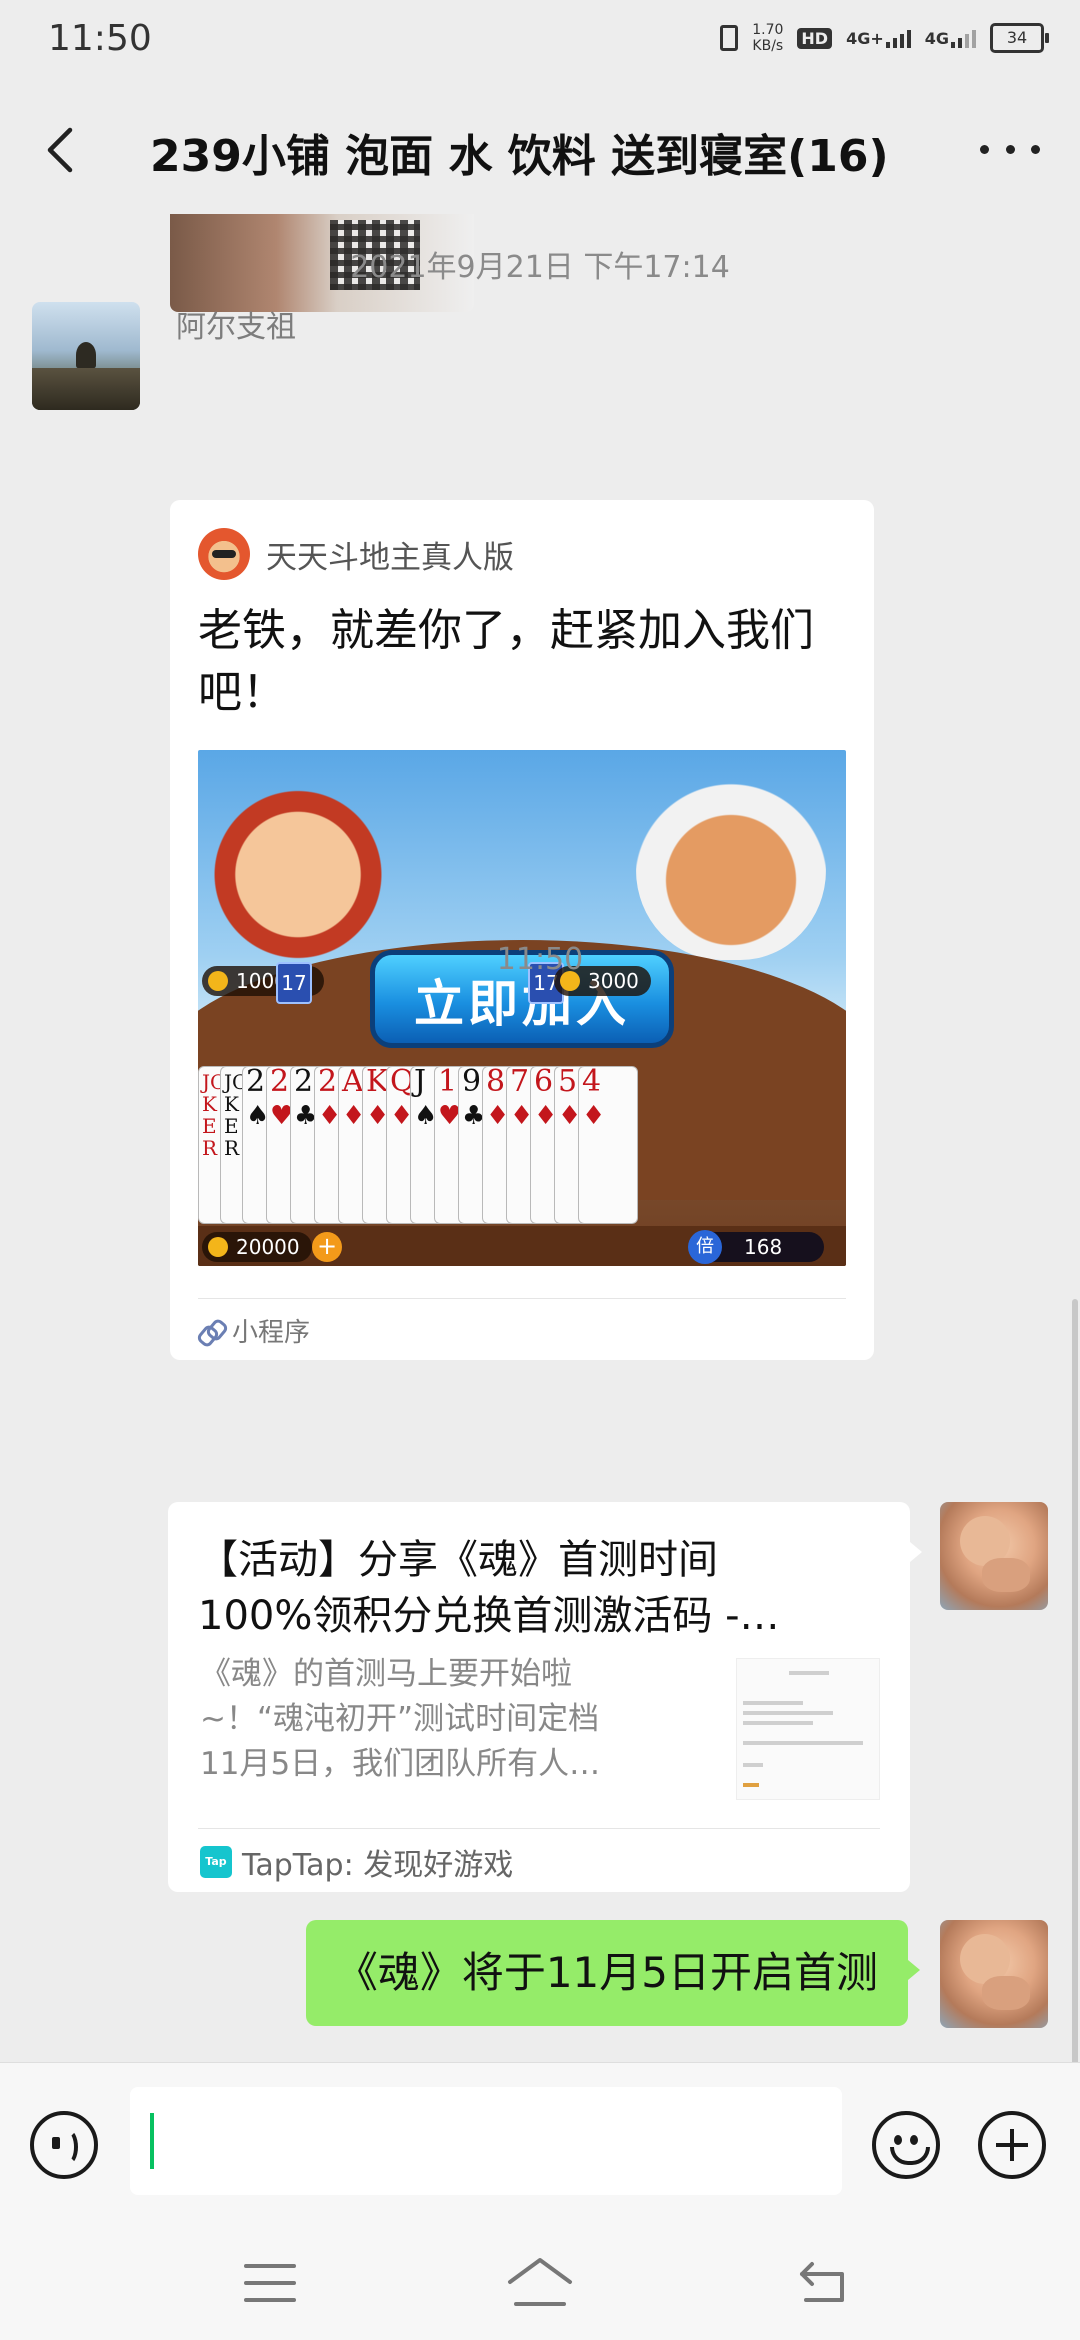  I want to click on chat-title: 239小铺 泡面 水 饮料 送到寝室(16), so click(519, 156).